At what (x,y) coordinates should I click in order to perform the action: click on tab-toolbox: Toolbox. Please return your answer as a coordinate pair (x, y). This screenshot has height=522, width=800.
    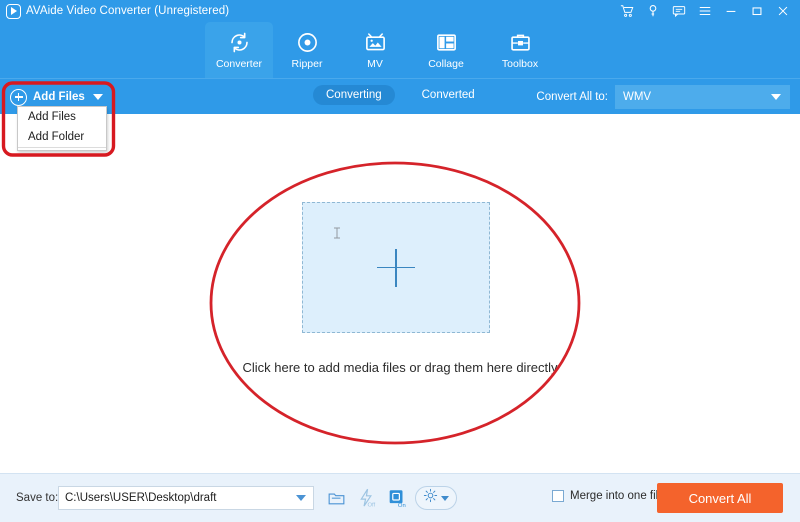
    Looking at the image, I should click on (520, 50).